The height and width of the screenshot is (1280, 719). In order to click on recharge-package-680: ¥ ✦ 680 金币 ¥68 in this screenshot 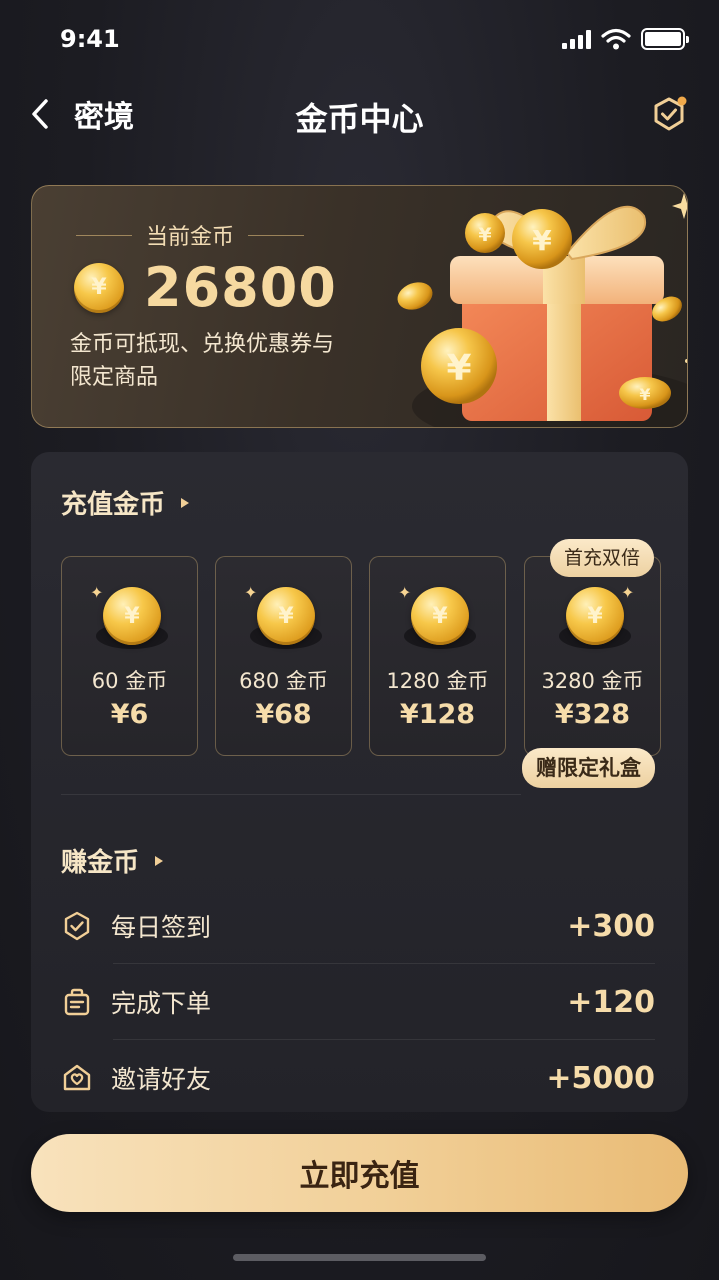, I will do `click(283, 656)`.